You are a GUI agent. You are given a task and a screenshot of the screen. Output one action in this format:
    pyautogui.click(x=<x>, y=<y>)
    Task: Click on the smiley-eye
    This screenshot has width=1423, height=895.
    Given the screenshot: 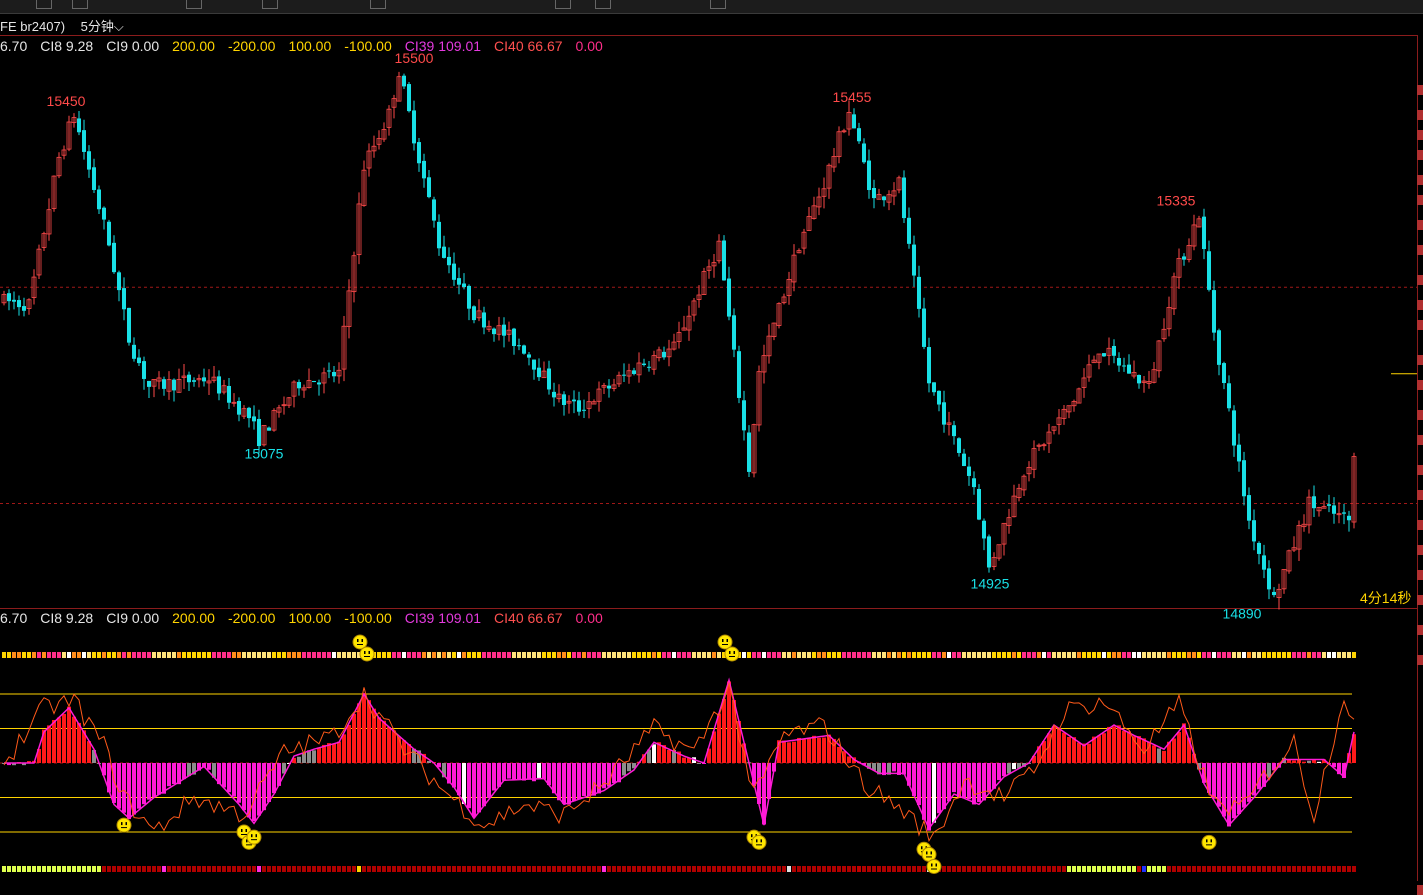 What is the action you would take?
    pyautogui.click(x=369, y=652)
    